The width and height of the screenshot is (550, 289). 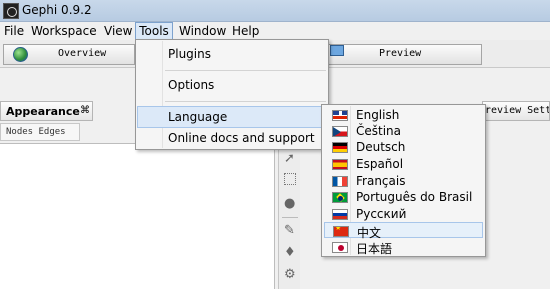 What do you see at coordinates (340, 131) in the screenshot?
I see `czech-flag-icon` at bounding box center [340, 131].